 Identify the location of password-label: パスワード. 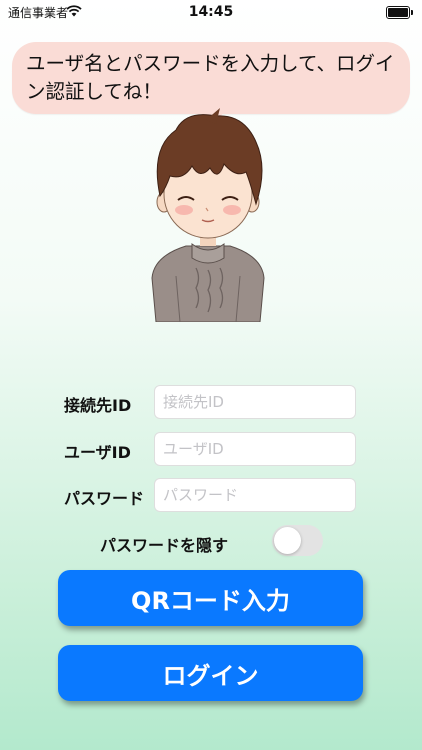
(104, 498).